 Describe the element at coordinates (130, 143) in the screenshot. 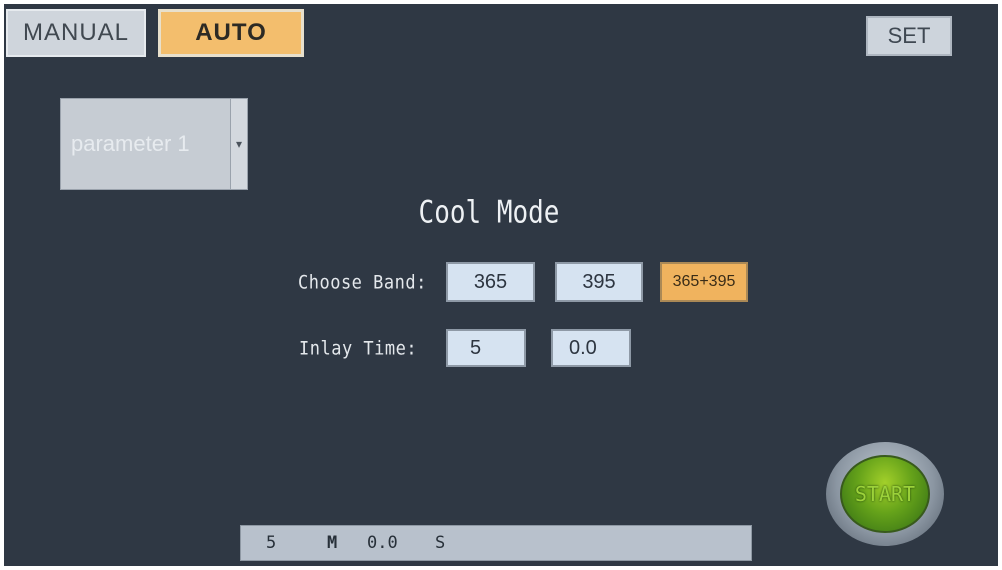

I see `parameter-select-value: parameter 1` at that location.